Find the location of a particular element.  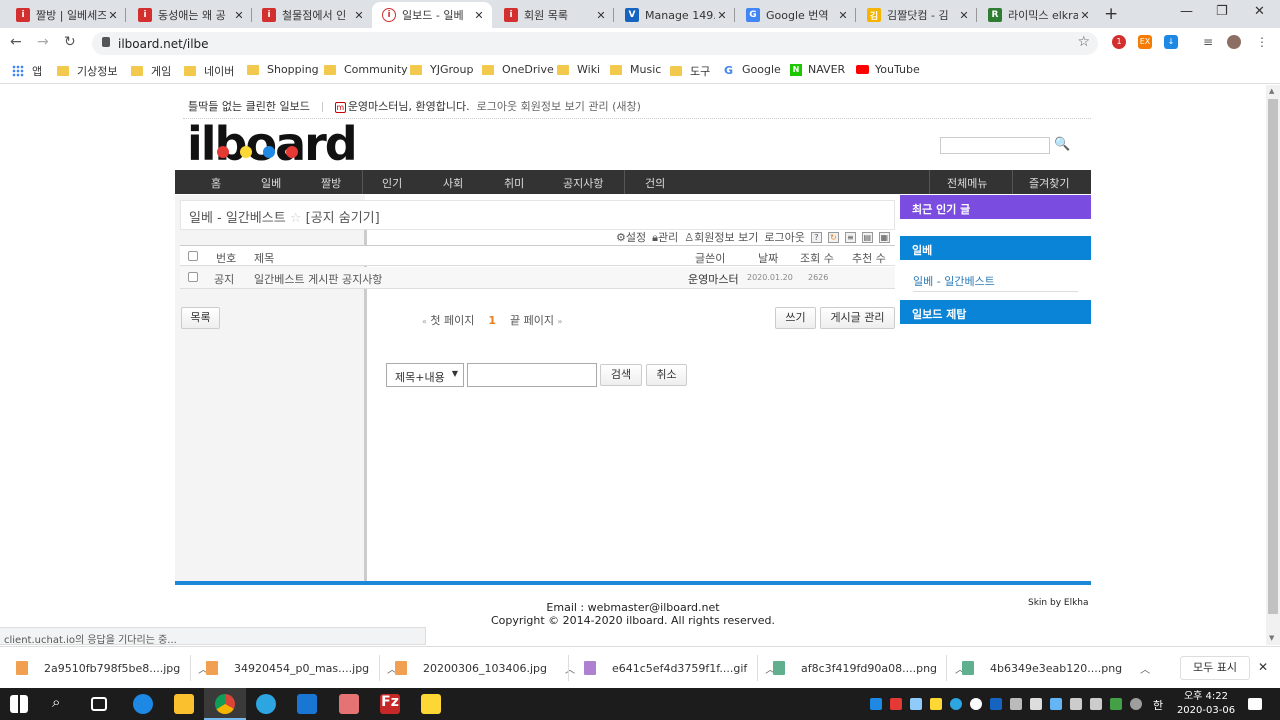

last-page-link: 끝 페이지 » is located at coordinates (536, 320).